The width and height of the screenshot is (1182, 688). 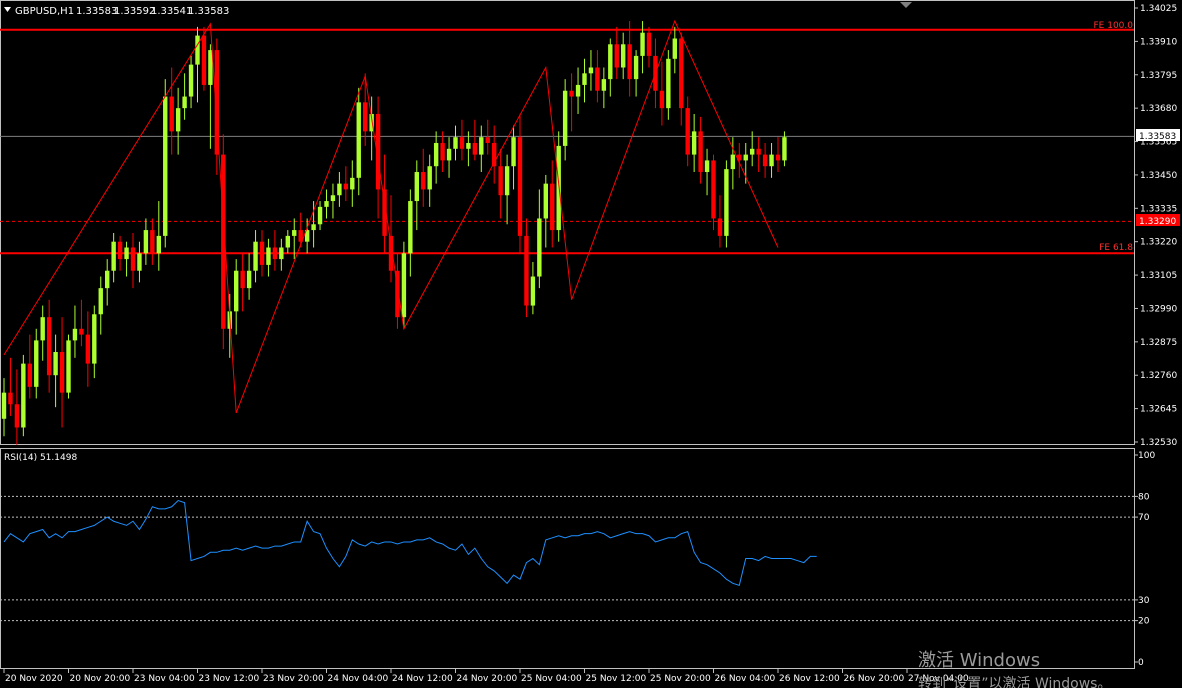 What do you see at coordinates (1158, 410) in the screenshot?
I see `price-tick-label: 1.32645` at bounding box center [1158, 410].